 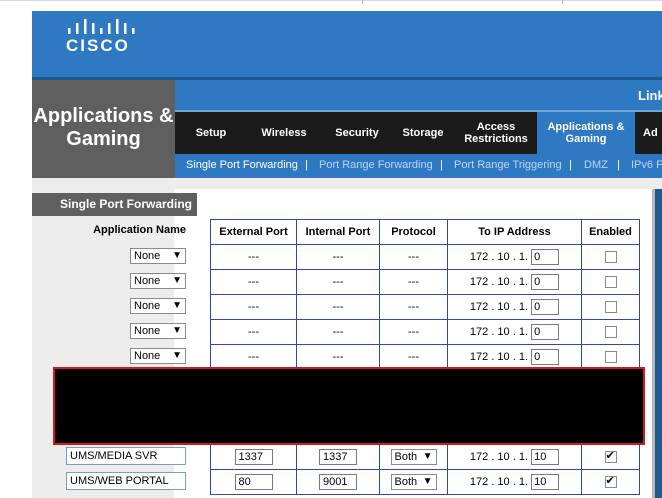 I want to click on tab-wireless: Wireless, so click(x=284, y=133).